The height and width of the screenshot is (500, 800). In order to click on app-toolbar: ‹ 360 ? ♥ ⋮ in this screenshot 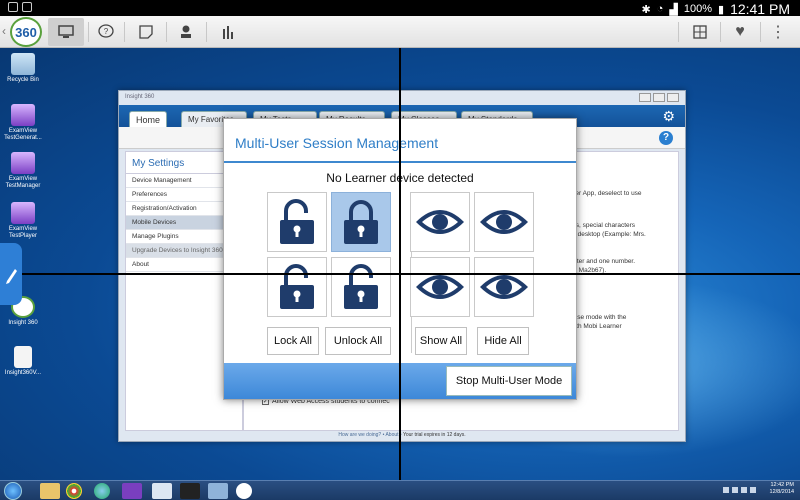, I will do `click(400, 32)`.